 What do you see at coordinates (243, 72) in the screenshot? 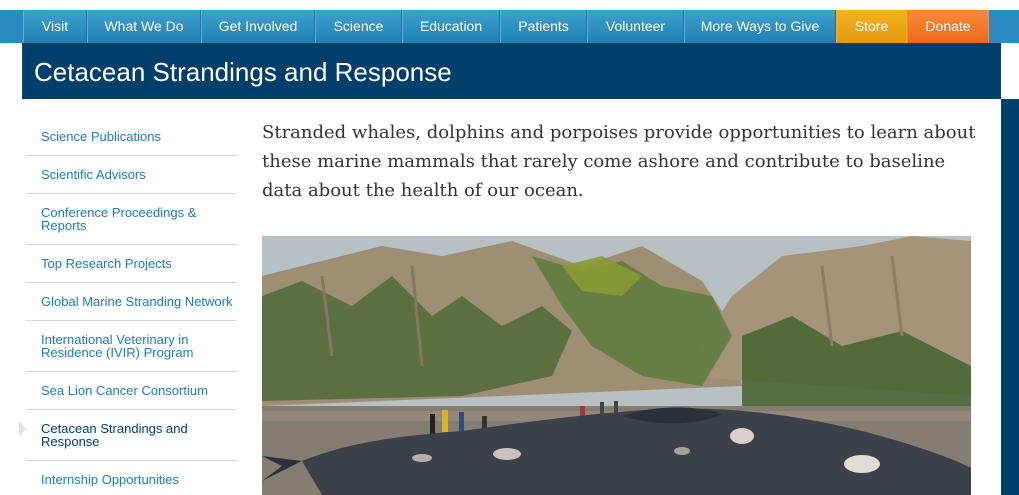
I see `page-title: Cetacean Strandings and Response` at bounding box center [243, 72].